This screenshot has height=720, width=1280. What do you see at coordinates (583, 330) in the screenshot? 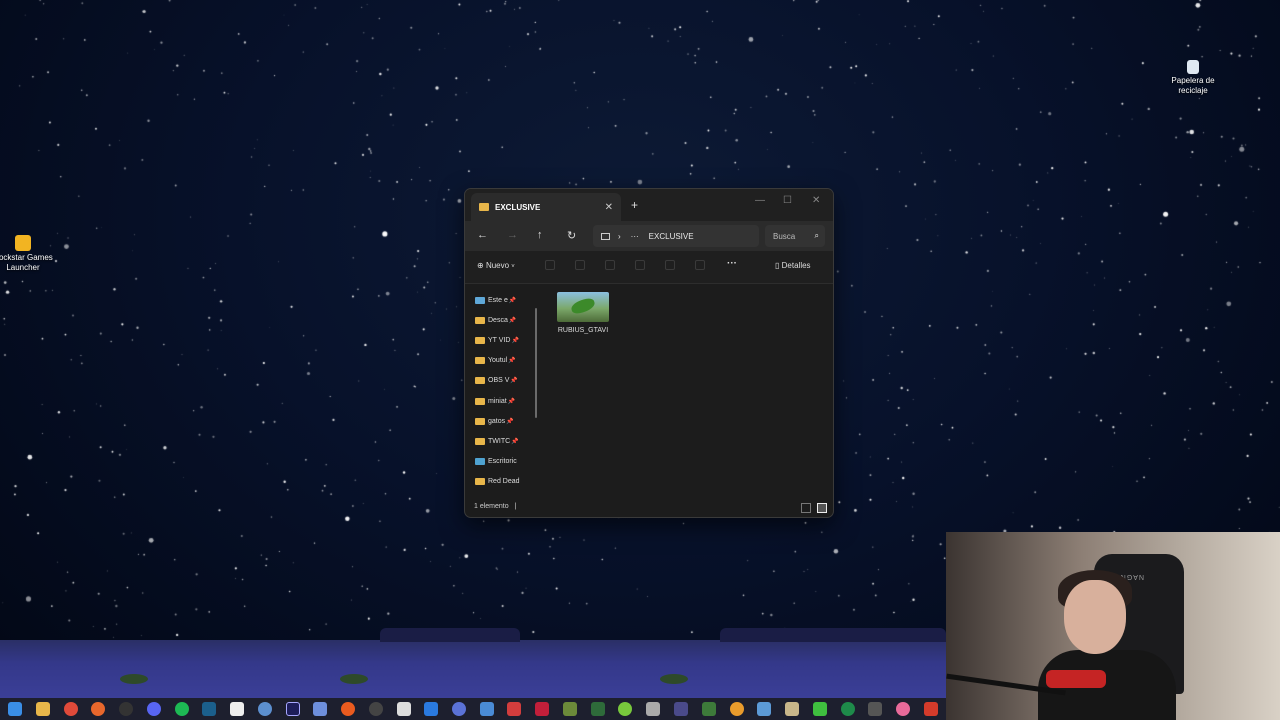
I see `file-name: RUBIUS_GTAVI` at bounding box center [583, 330].